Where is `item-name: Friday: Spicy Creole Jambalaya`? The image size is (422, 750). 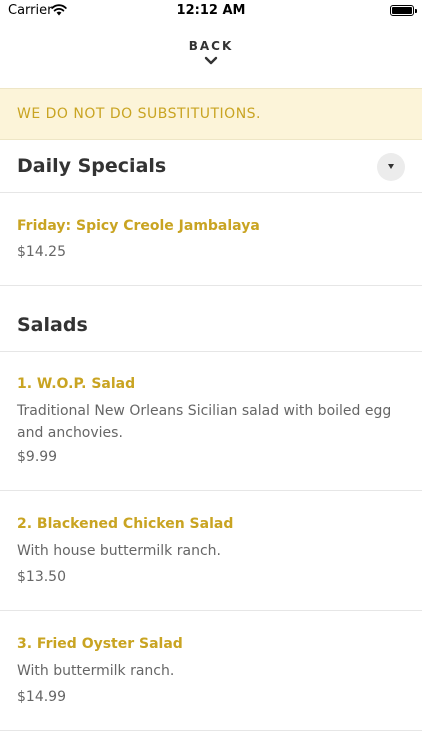 item-name: Friday: Spicy Creole Jambalaya is located at coordinates (138, 226).